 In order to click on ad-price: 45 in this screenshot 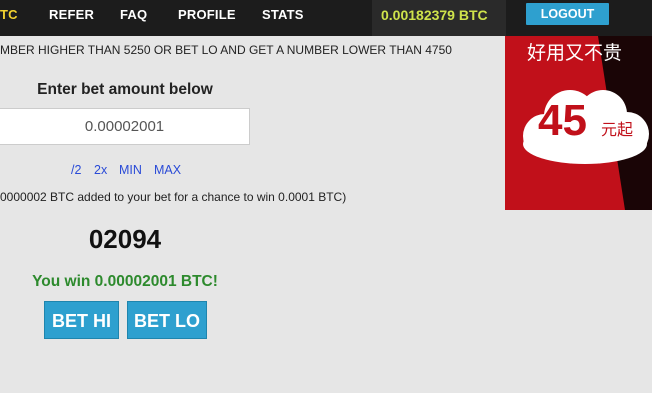, I will do `click(562, 120)`.